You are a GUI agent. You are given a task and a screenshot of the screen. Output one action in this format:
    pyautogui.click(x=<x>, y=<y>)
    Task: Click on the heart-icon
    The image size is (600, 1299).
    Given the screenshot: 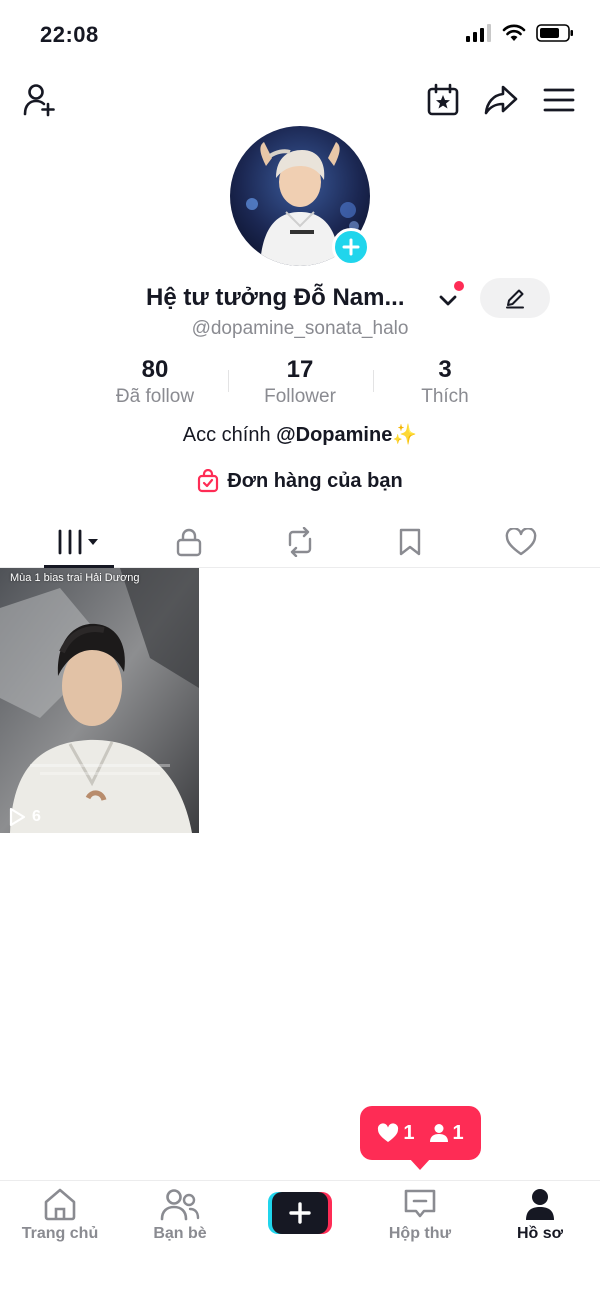 What is the action you would take?
    pyautogui.click(x=521, y=542)
    